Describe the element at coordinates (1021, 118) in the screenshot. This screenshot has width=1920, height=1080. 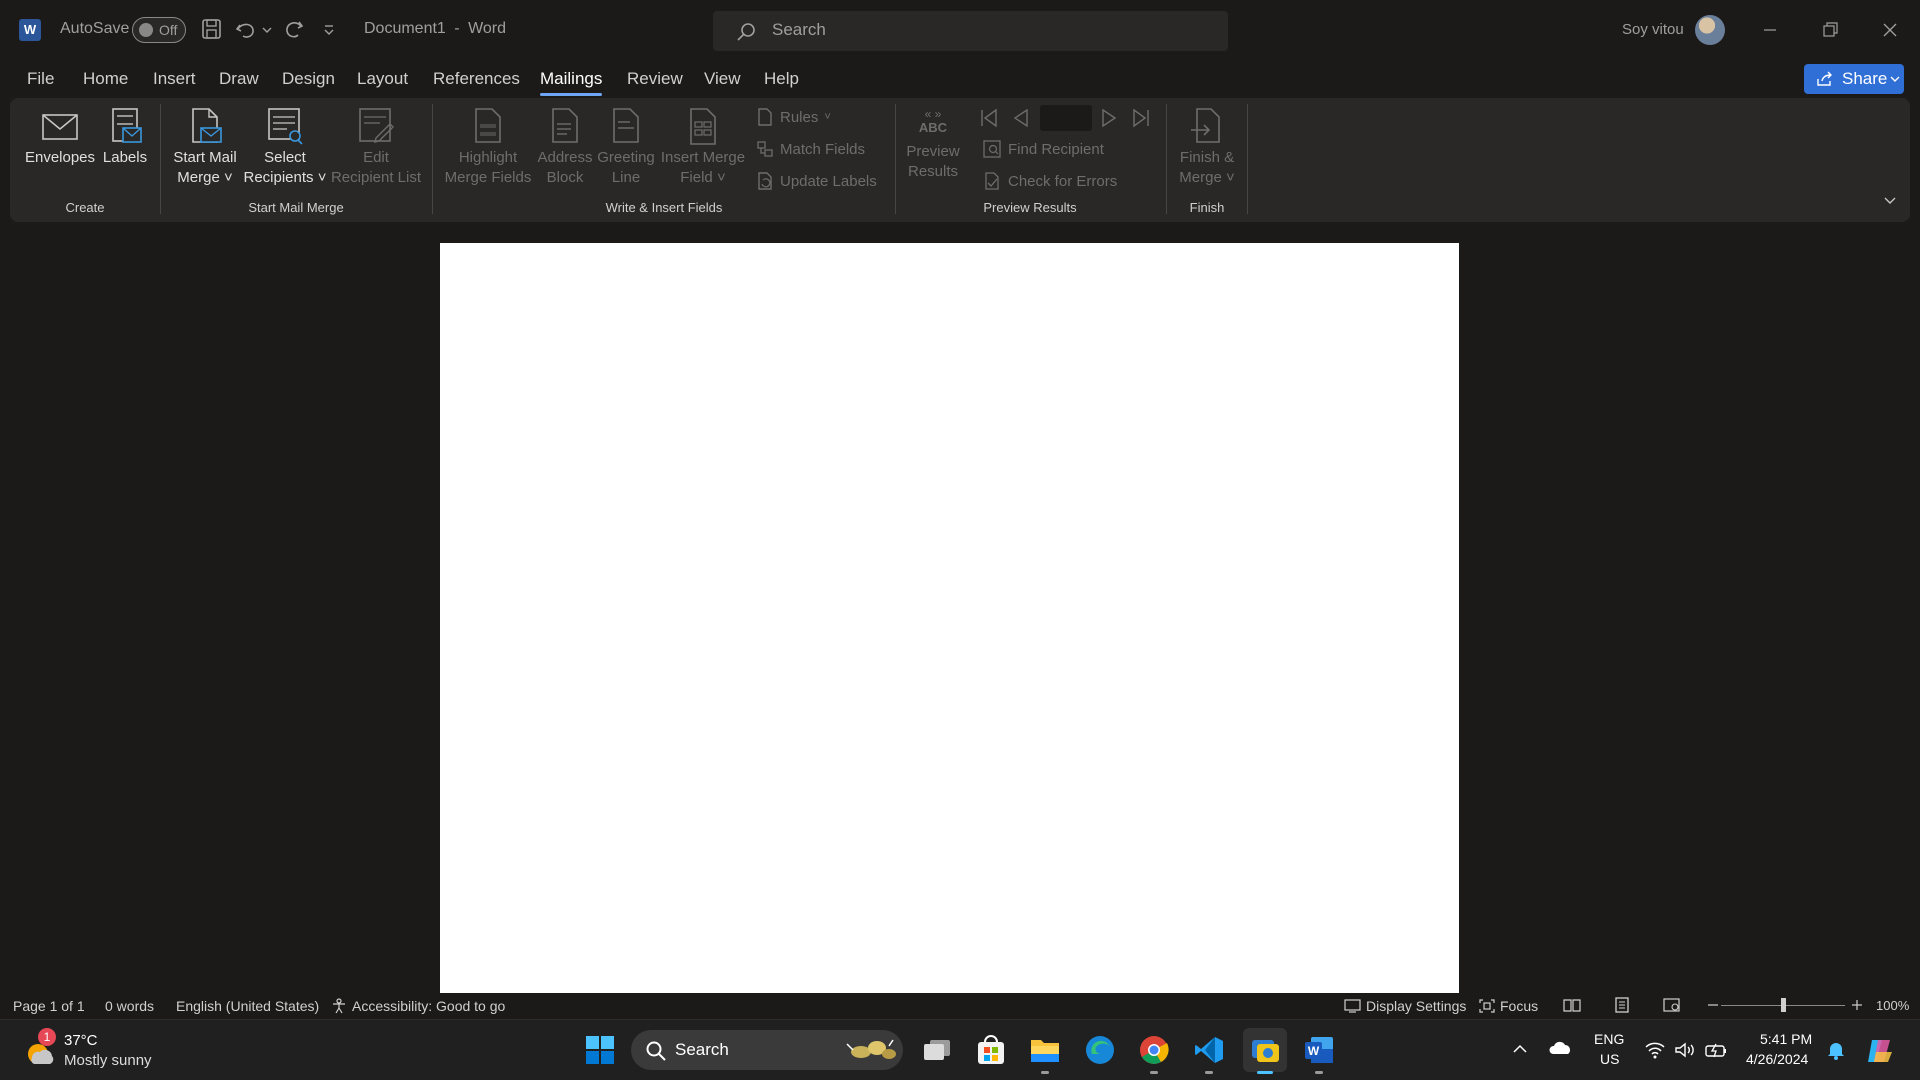
I see `previous-record-icon` at that location.